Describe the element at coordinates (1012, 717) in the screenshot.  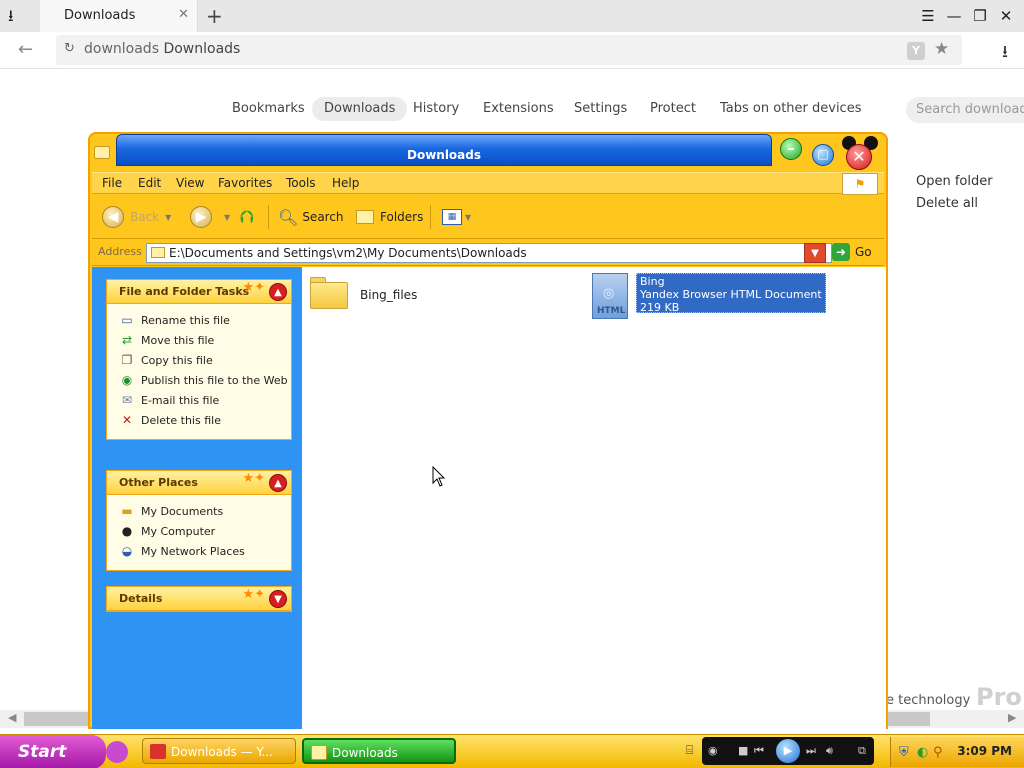
I see `scroll-right-icon: ▶` at that location.